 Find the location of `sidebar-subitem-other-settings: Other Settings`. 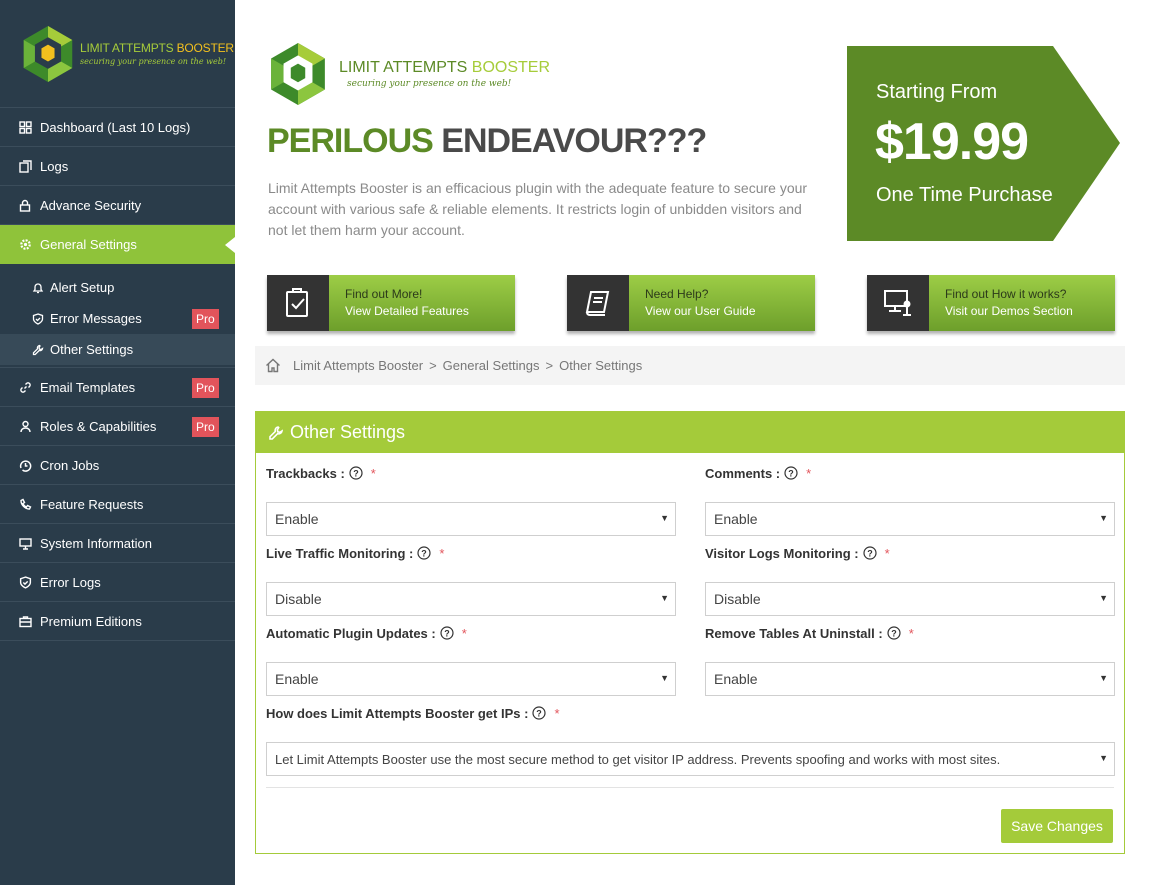

sidebar-subitem-other-settings: Other Settings is located at coordinates (117, 349).